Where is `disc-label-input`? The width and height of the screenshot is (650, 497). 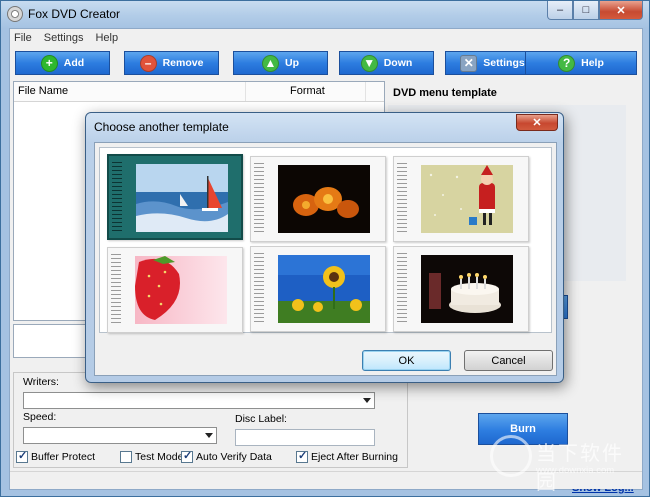 disc-label-input is located at coordinates (305, 437).